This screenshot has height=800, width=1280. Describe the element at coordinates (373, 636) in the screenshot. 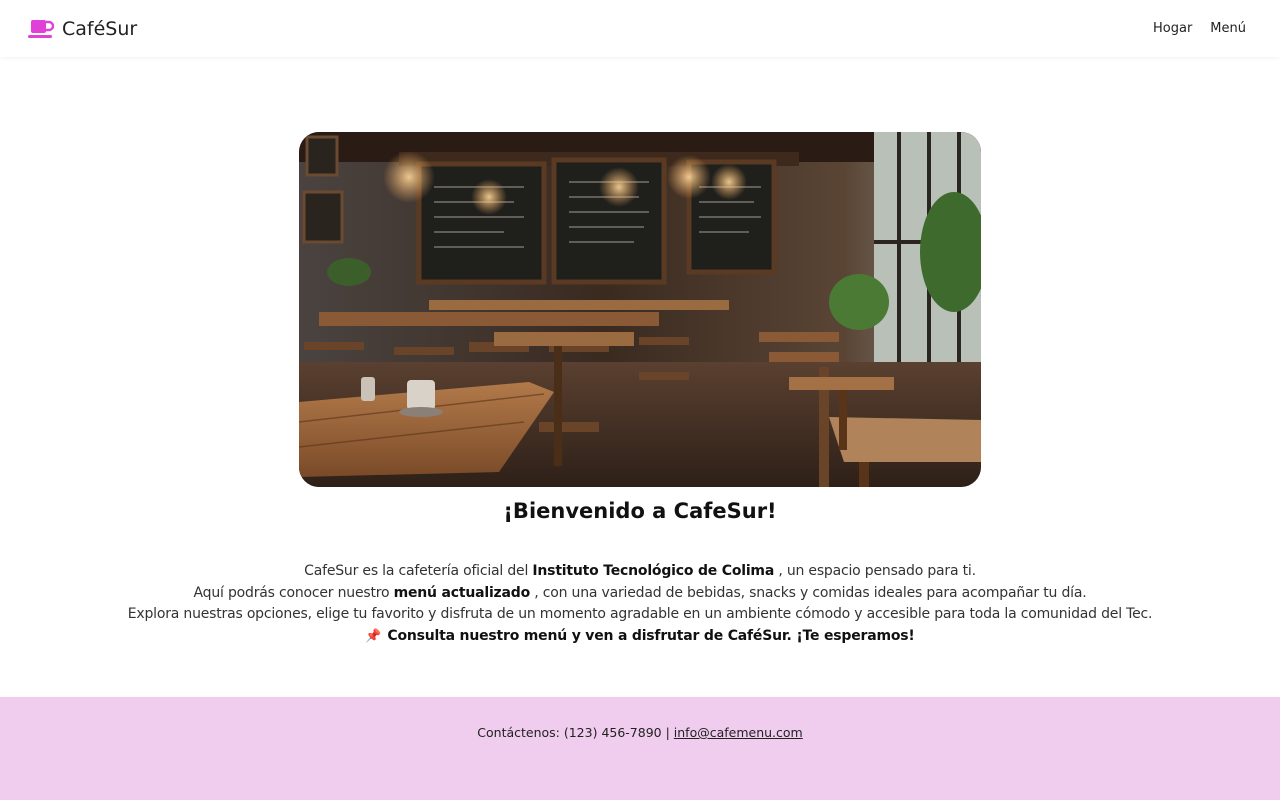

I see `pushpin-icon: 📌` at that location.